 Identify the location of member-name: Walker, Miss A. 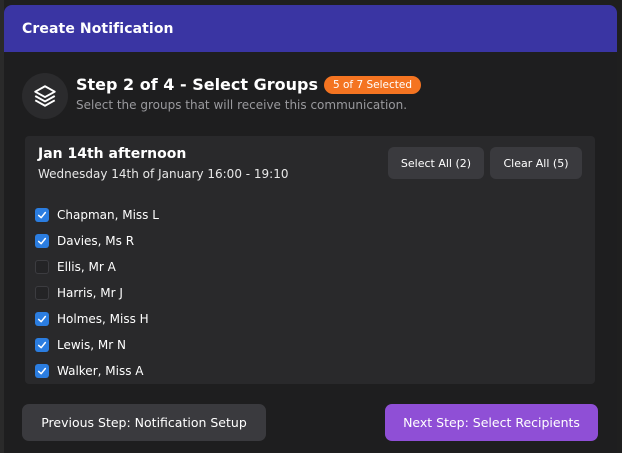
(100, 371).